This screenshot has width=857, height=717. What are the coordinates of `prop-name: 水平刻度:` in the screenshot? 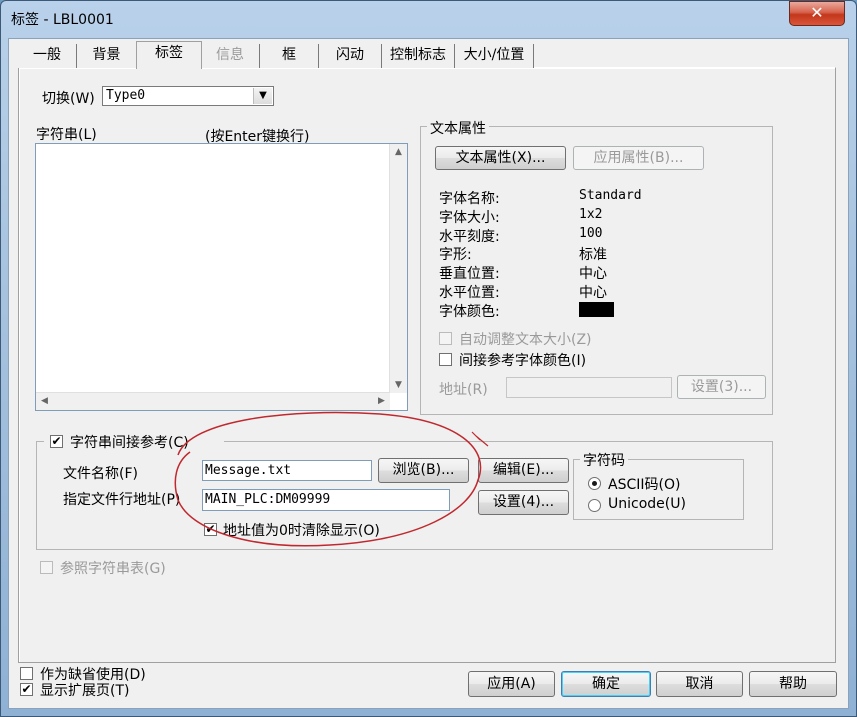 It's located at (469, 237).